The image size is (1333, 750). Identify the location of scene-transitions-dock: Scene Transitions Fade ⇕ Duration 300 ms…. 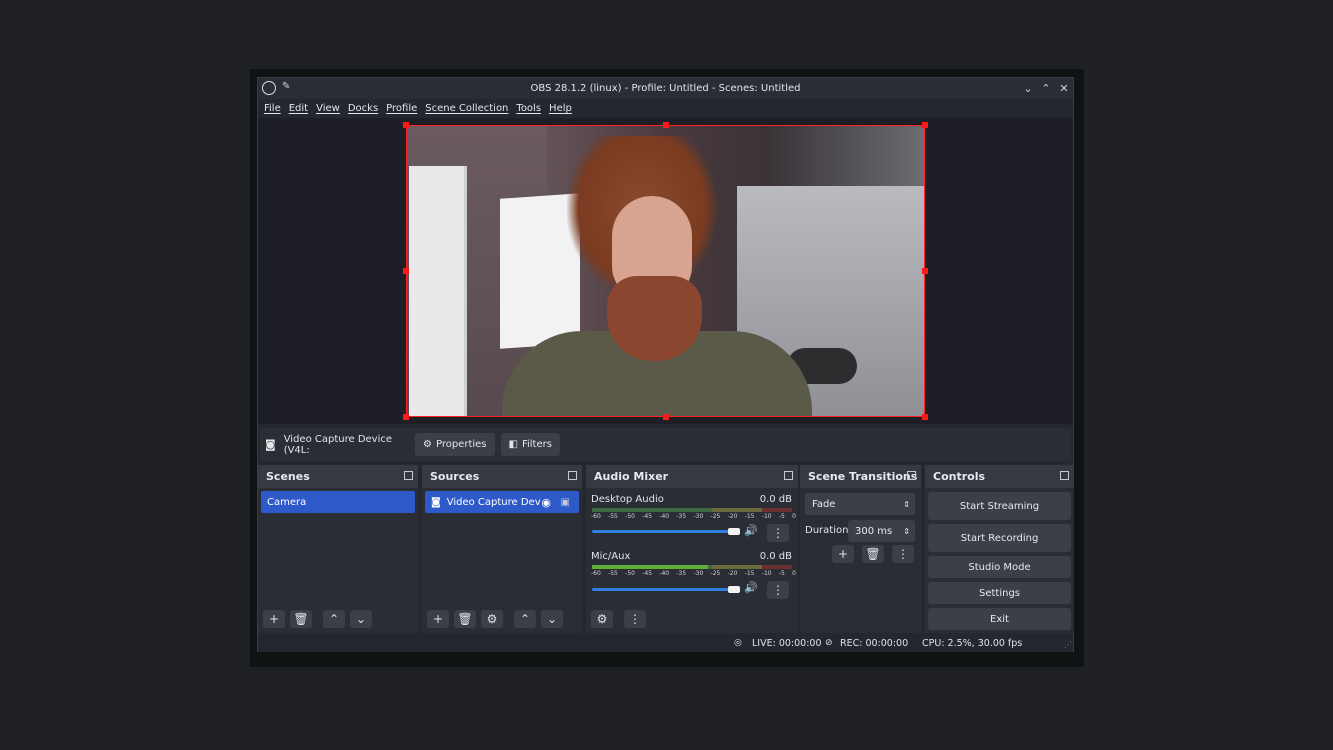
(860, 549).